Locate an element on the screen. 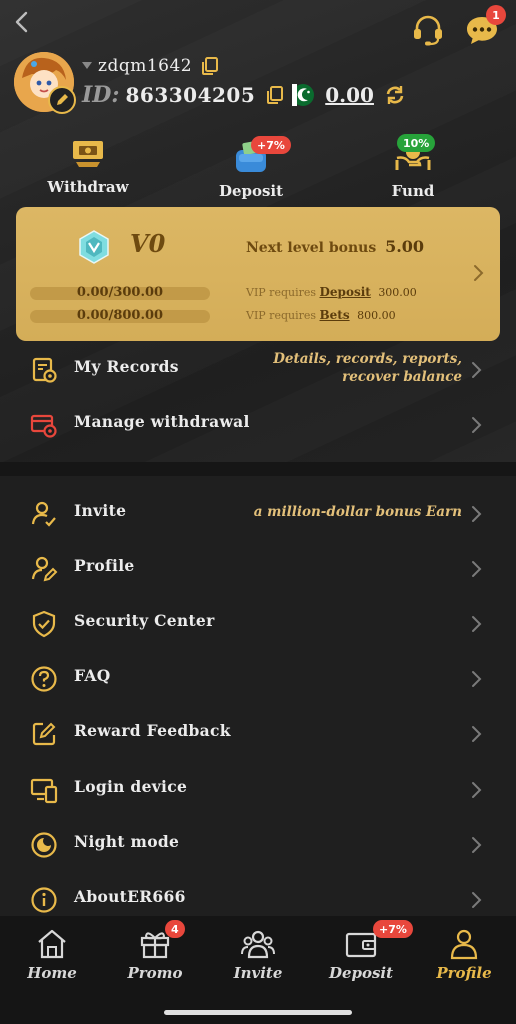 The image size is (516, 1024). pencil-icon is located at coordinates (62, 99).